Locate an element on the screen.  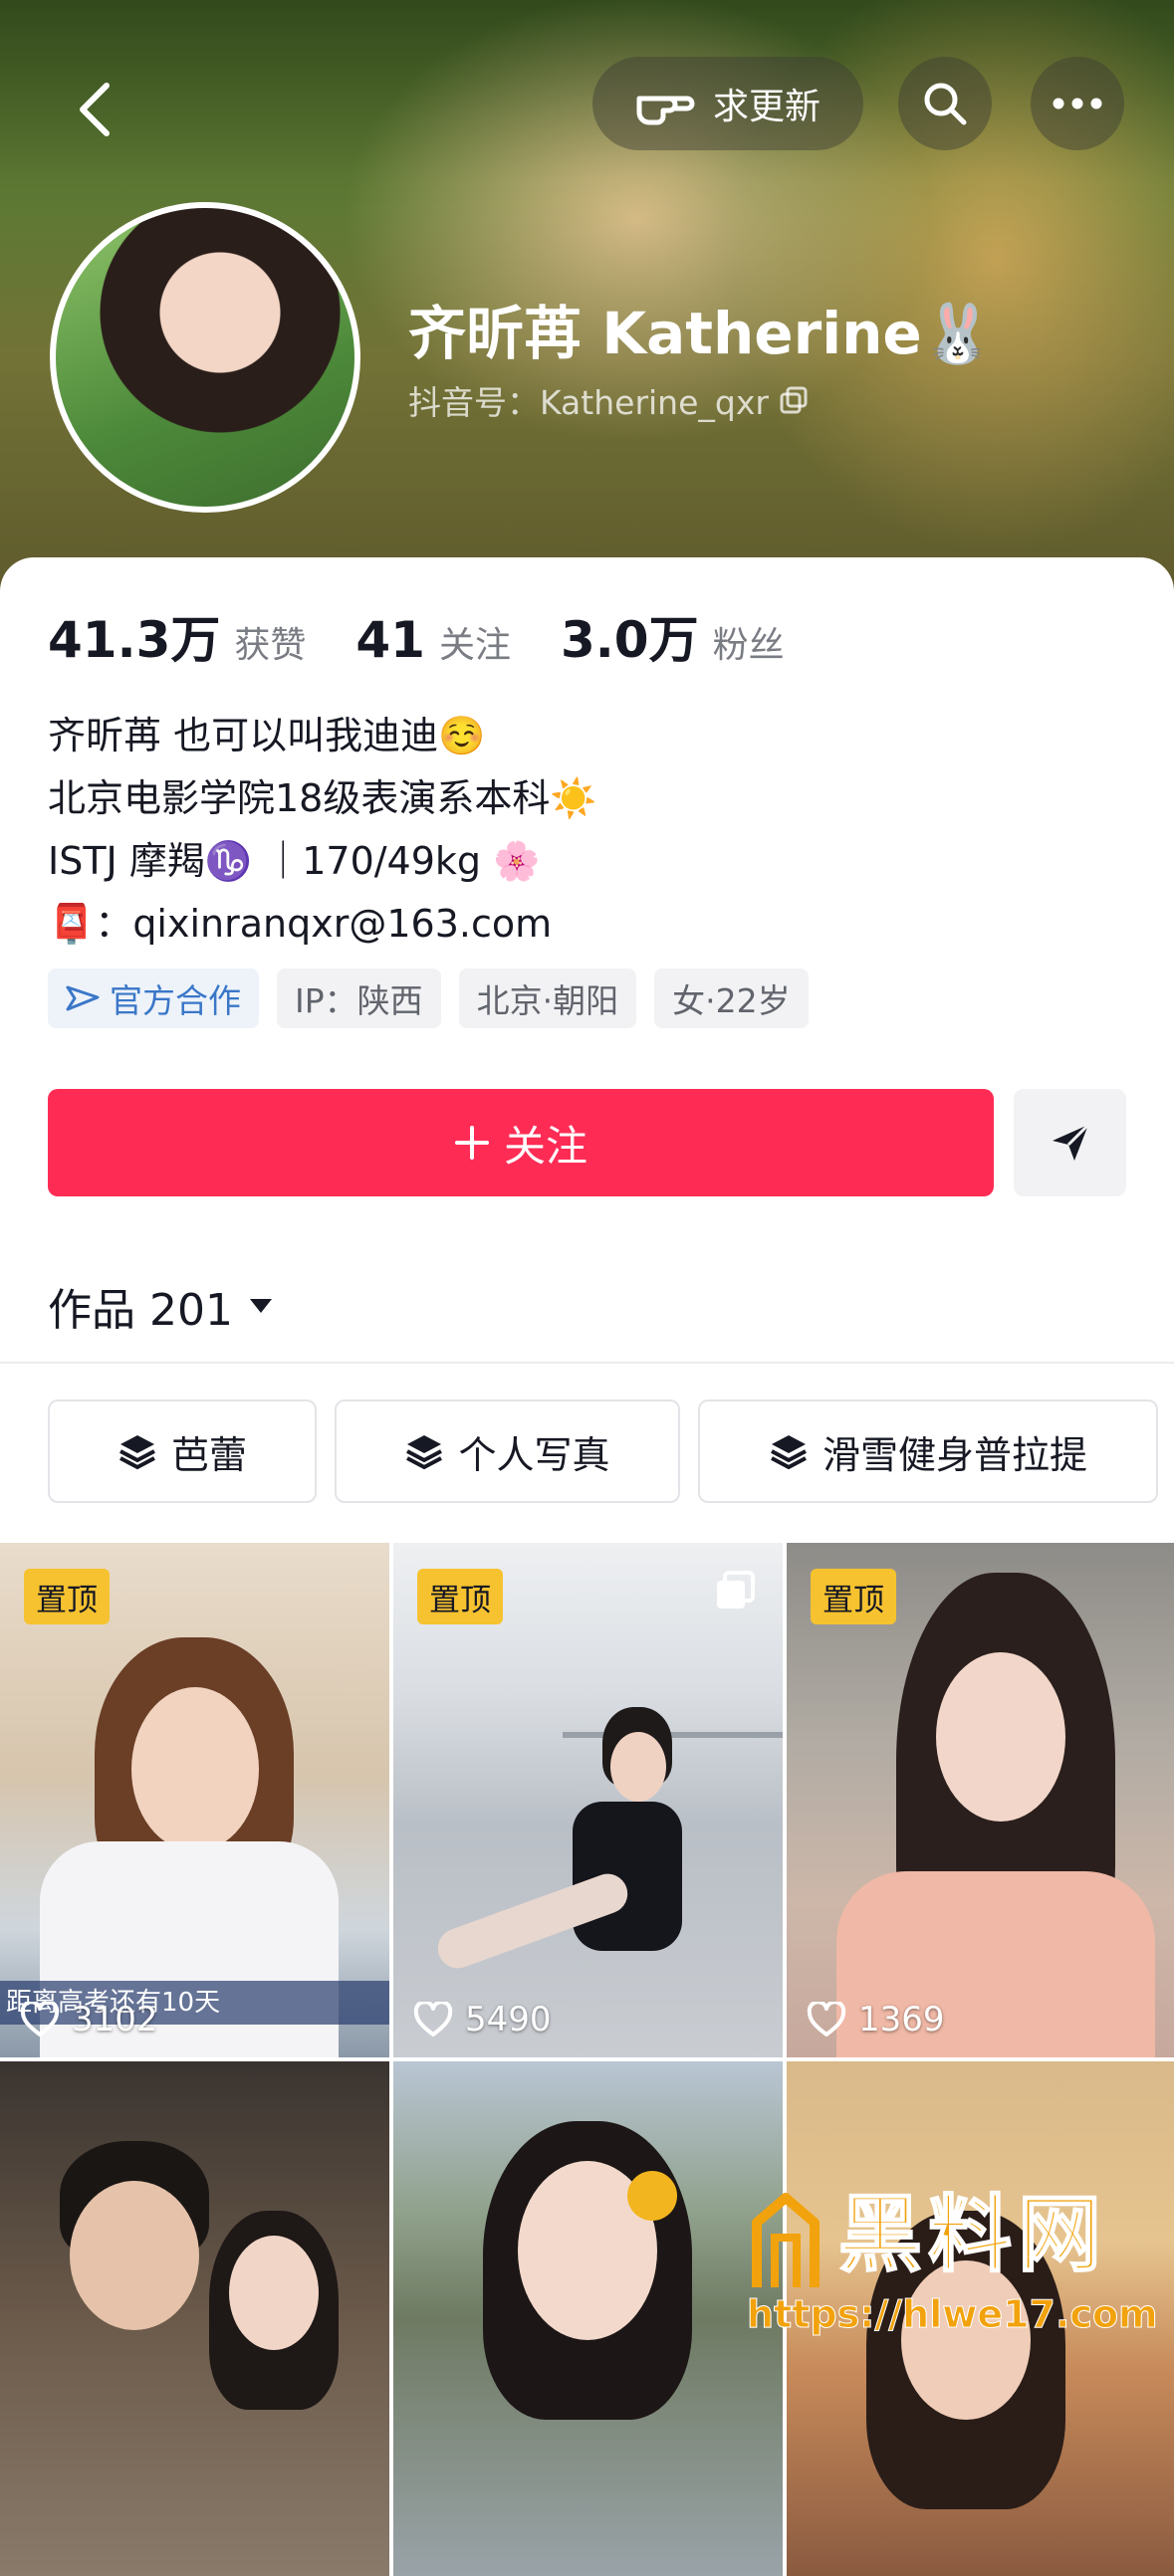
tag-label: IP：陕西 is located at coordinates (359, 1000).